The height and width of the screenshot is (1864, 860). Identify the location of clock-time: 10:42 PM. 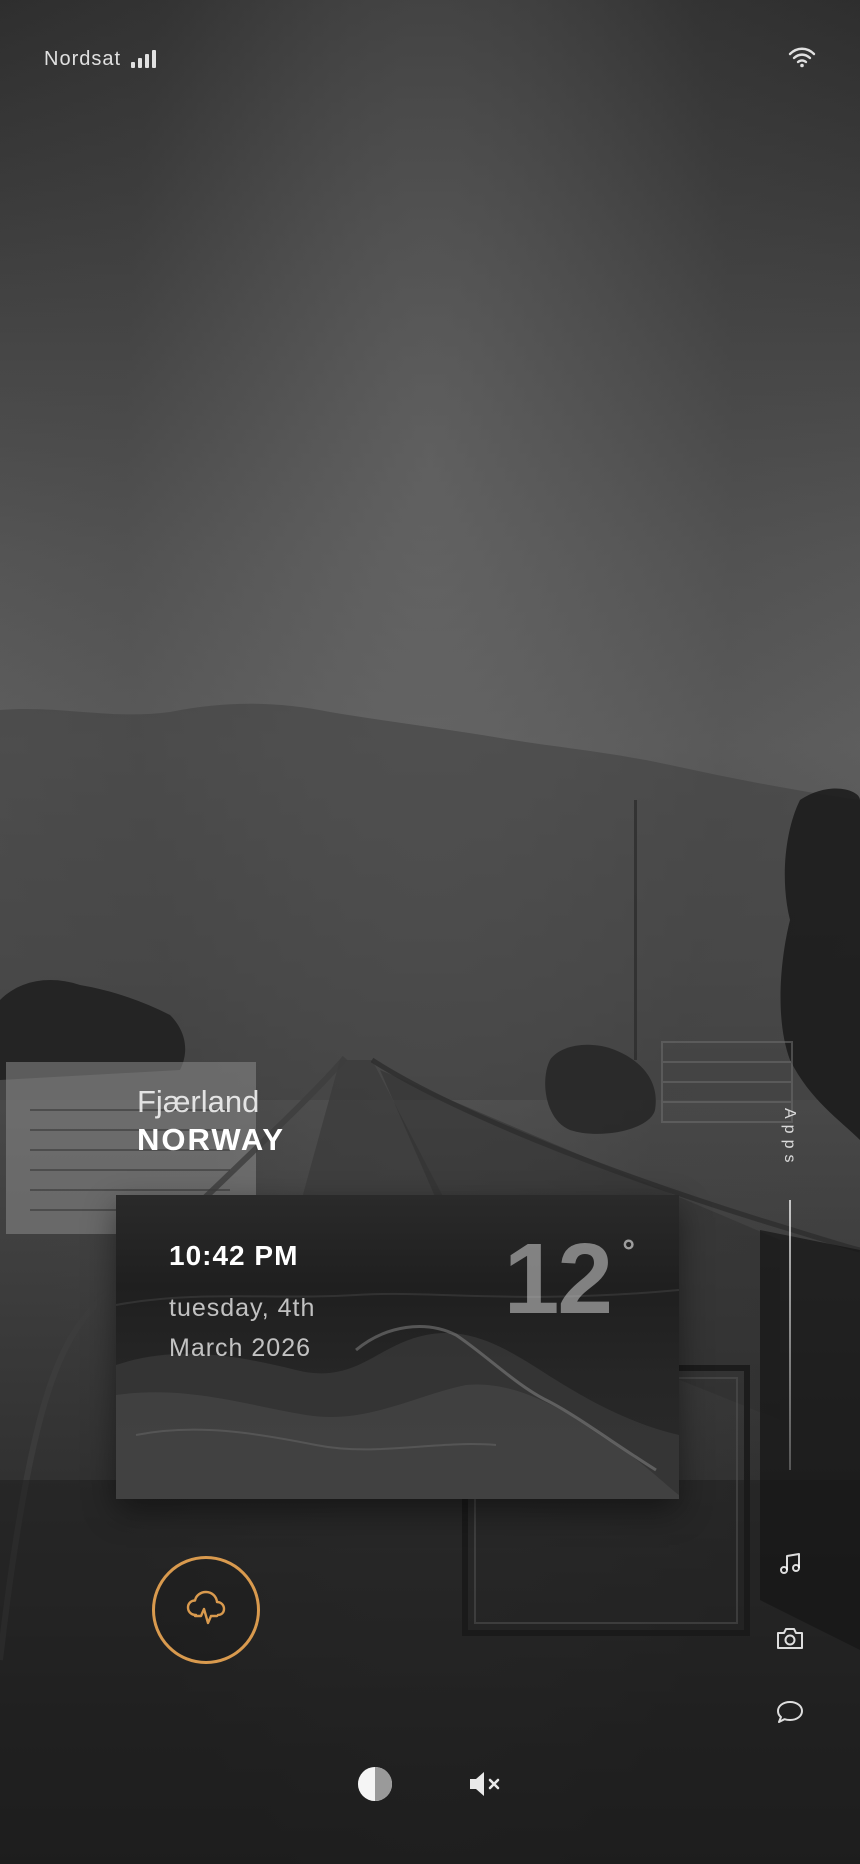
(234, 1255).